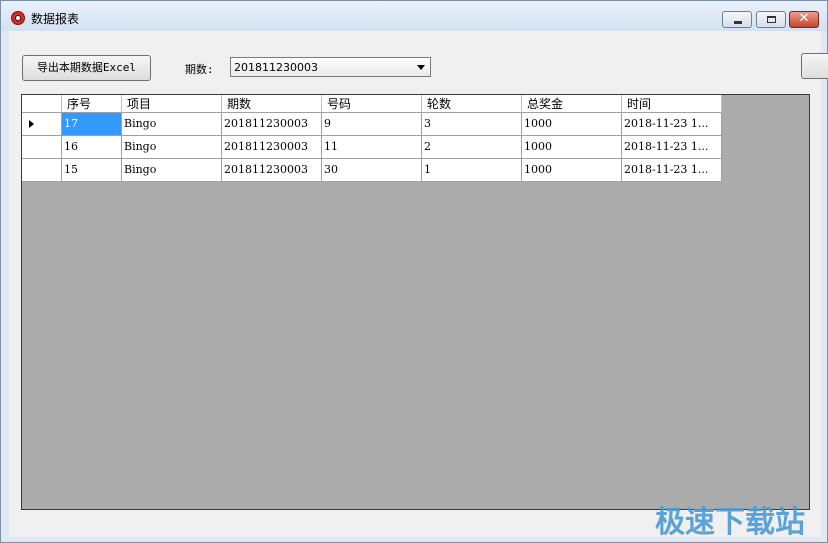 The image size is (828, 543). Describe the element at coordinates (472, 170) in the screenshot. I see `table-cell: 1` at that location.